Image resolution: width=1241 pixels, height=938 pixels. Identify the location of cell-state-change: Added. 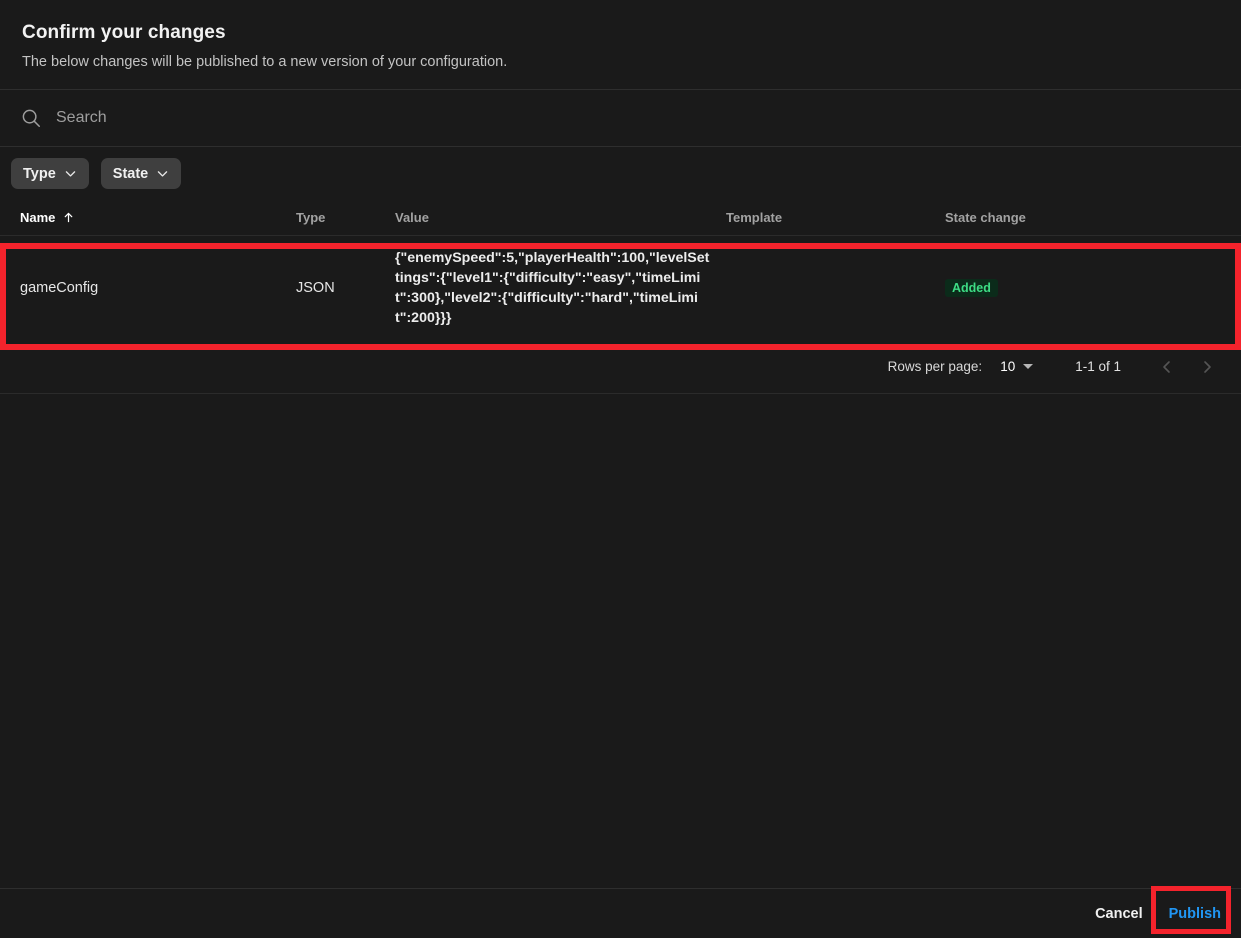
(1093, 288).